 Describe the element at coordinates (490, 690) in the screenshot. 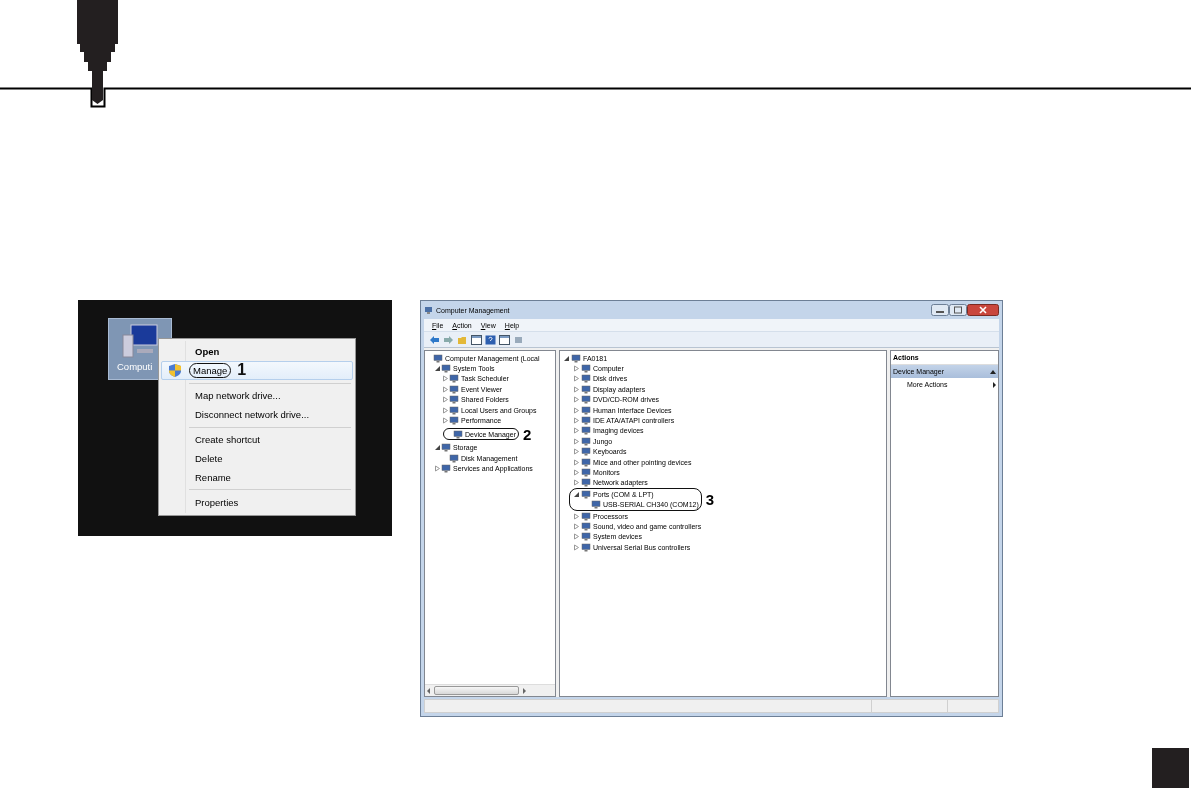

I see `horizontal-scrollbar` at that location.